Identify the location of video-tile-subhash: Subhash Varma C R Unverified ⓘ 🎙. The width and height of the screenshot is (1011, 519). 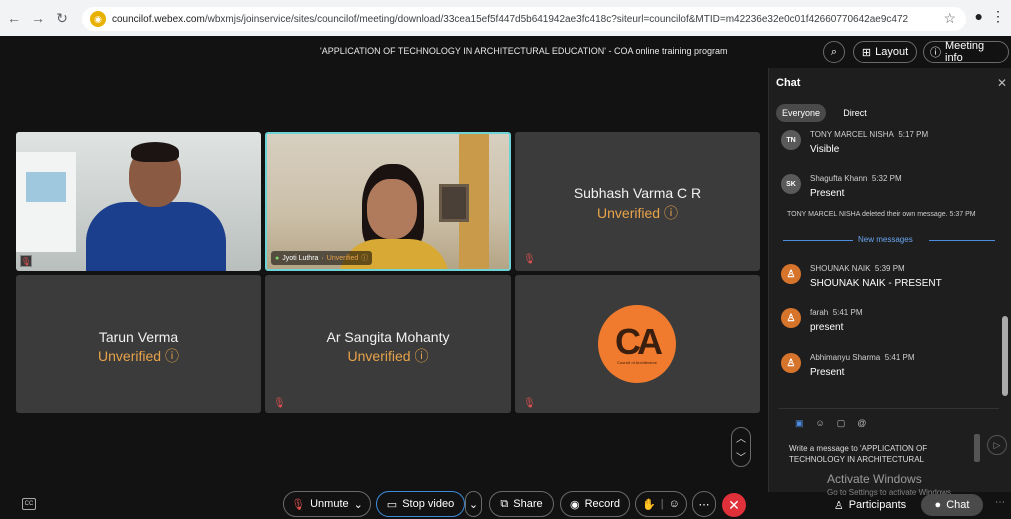
(637, 201).